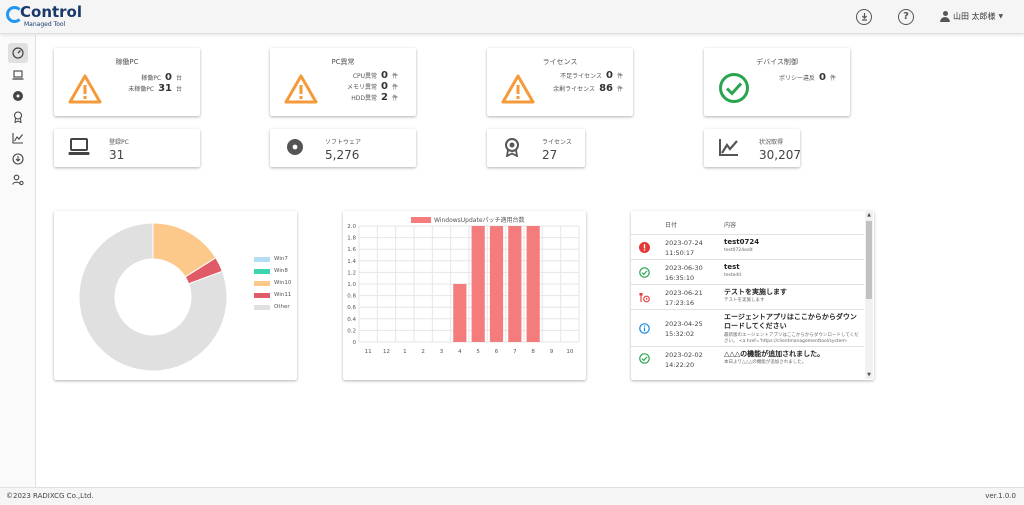 The width and height of the screenshot is (1024, 505). I want to click on sidebar, so click(18, 261).